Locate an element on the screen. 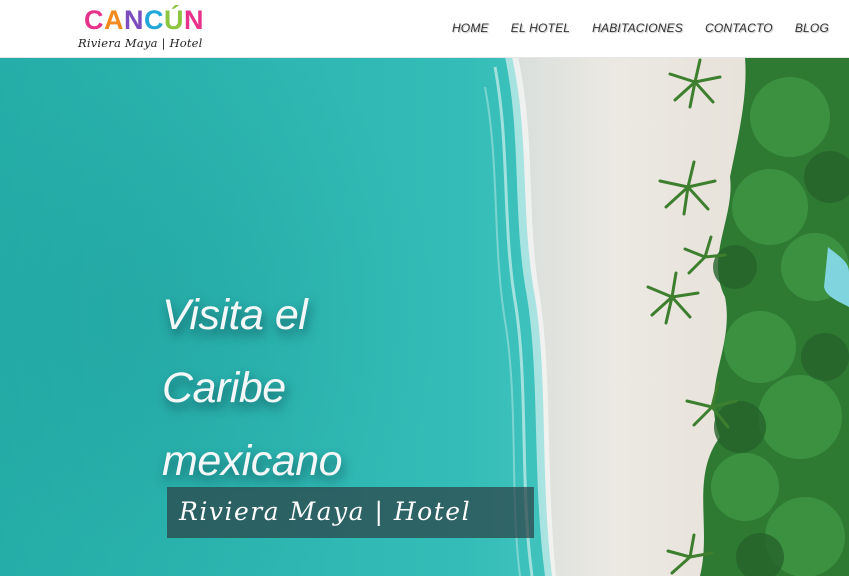  nav-item-habitaciones: HABITACIONES is located at coordinates (637, 28).